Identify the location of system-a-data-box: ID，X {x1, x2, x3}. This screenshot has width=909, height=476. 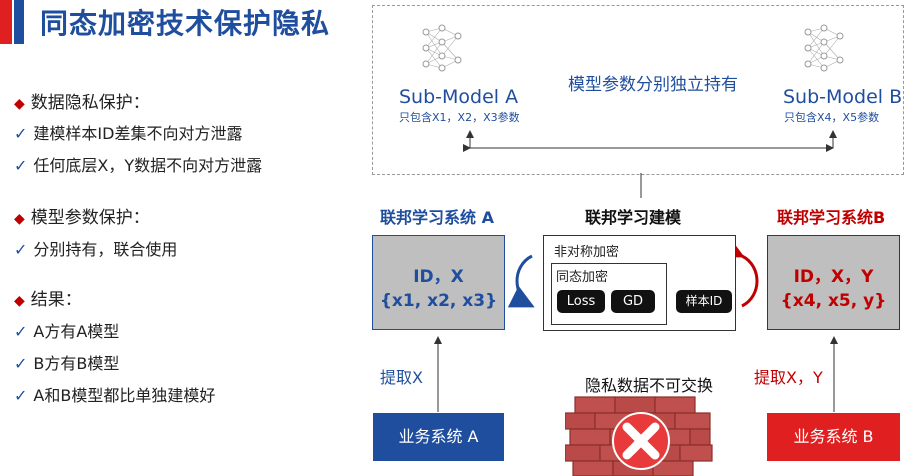
(438, 282).